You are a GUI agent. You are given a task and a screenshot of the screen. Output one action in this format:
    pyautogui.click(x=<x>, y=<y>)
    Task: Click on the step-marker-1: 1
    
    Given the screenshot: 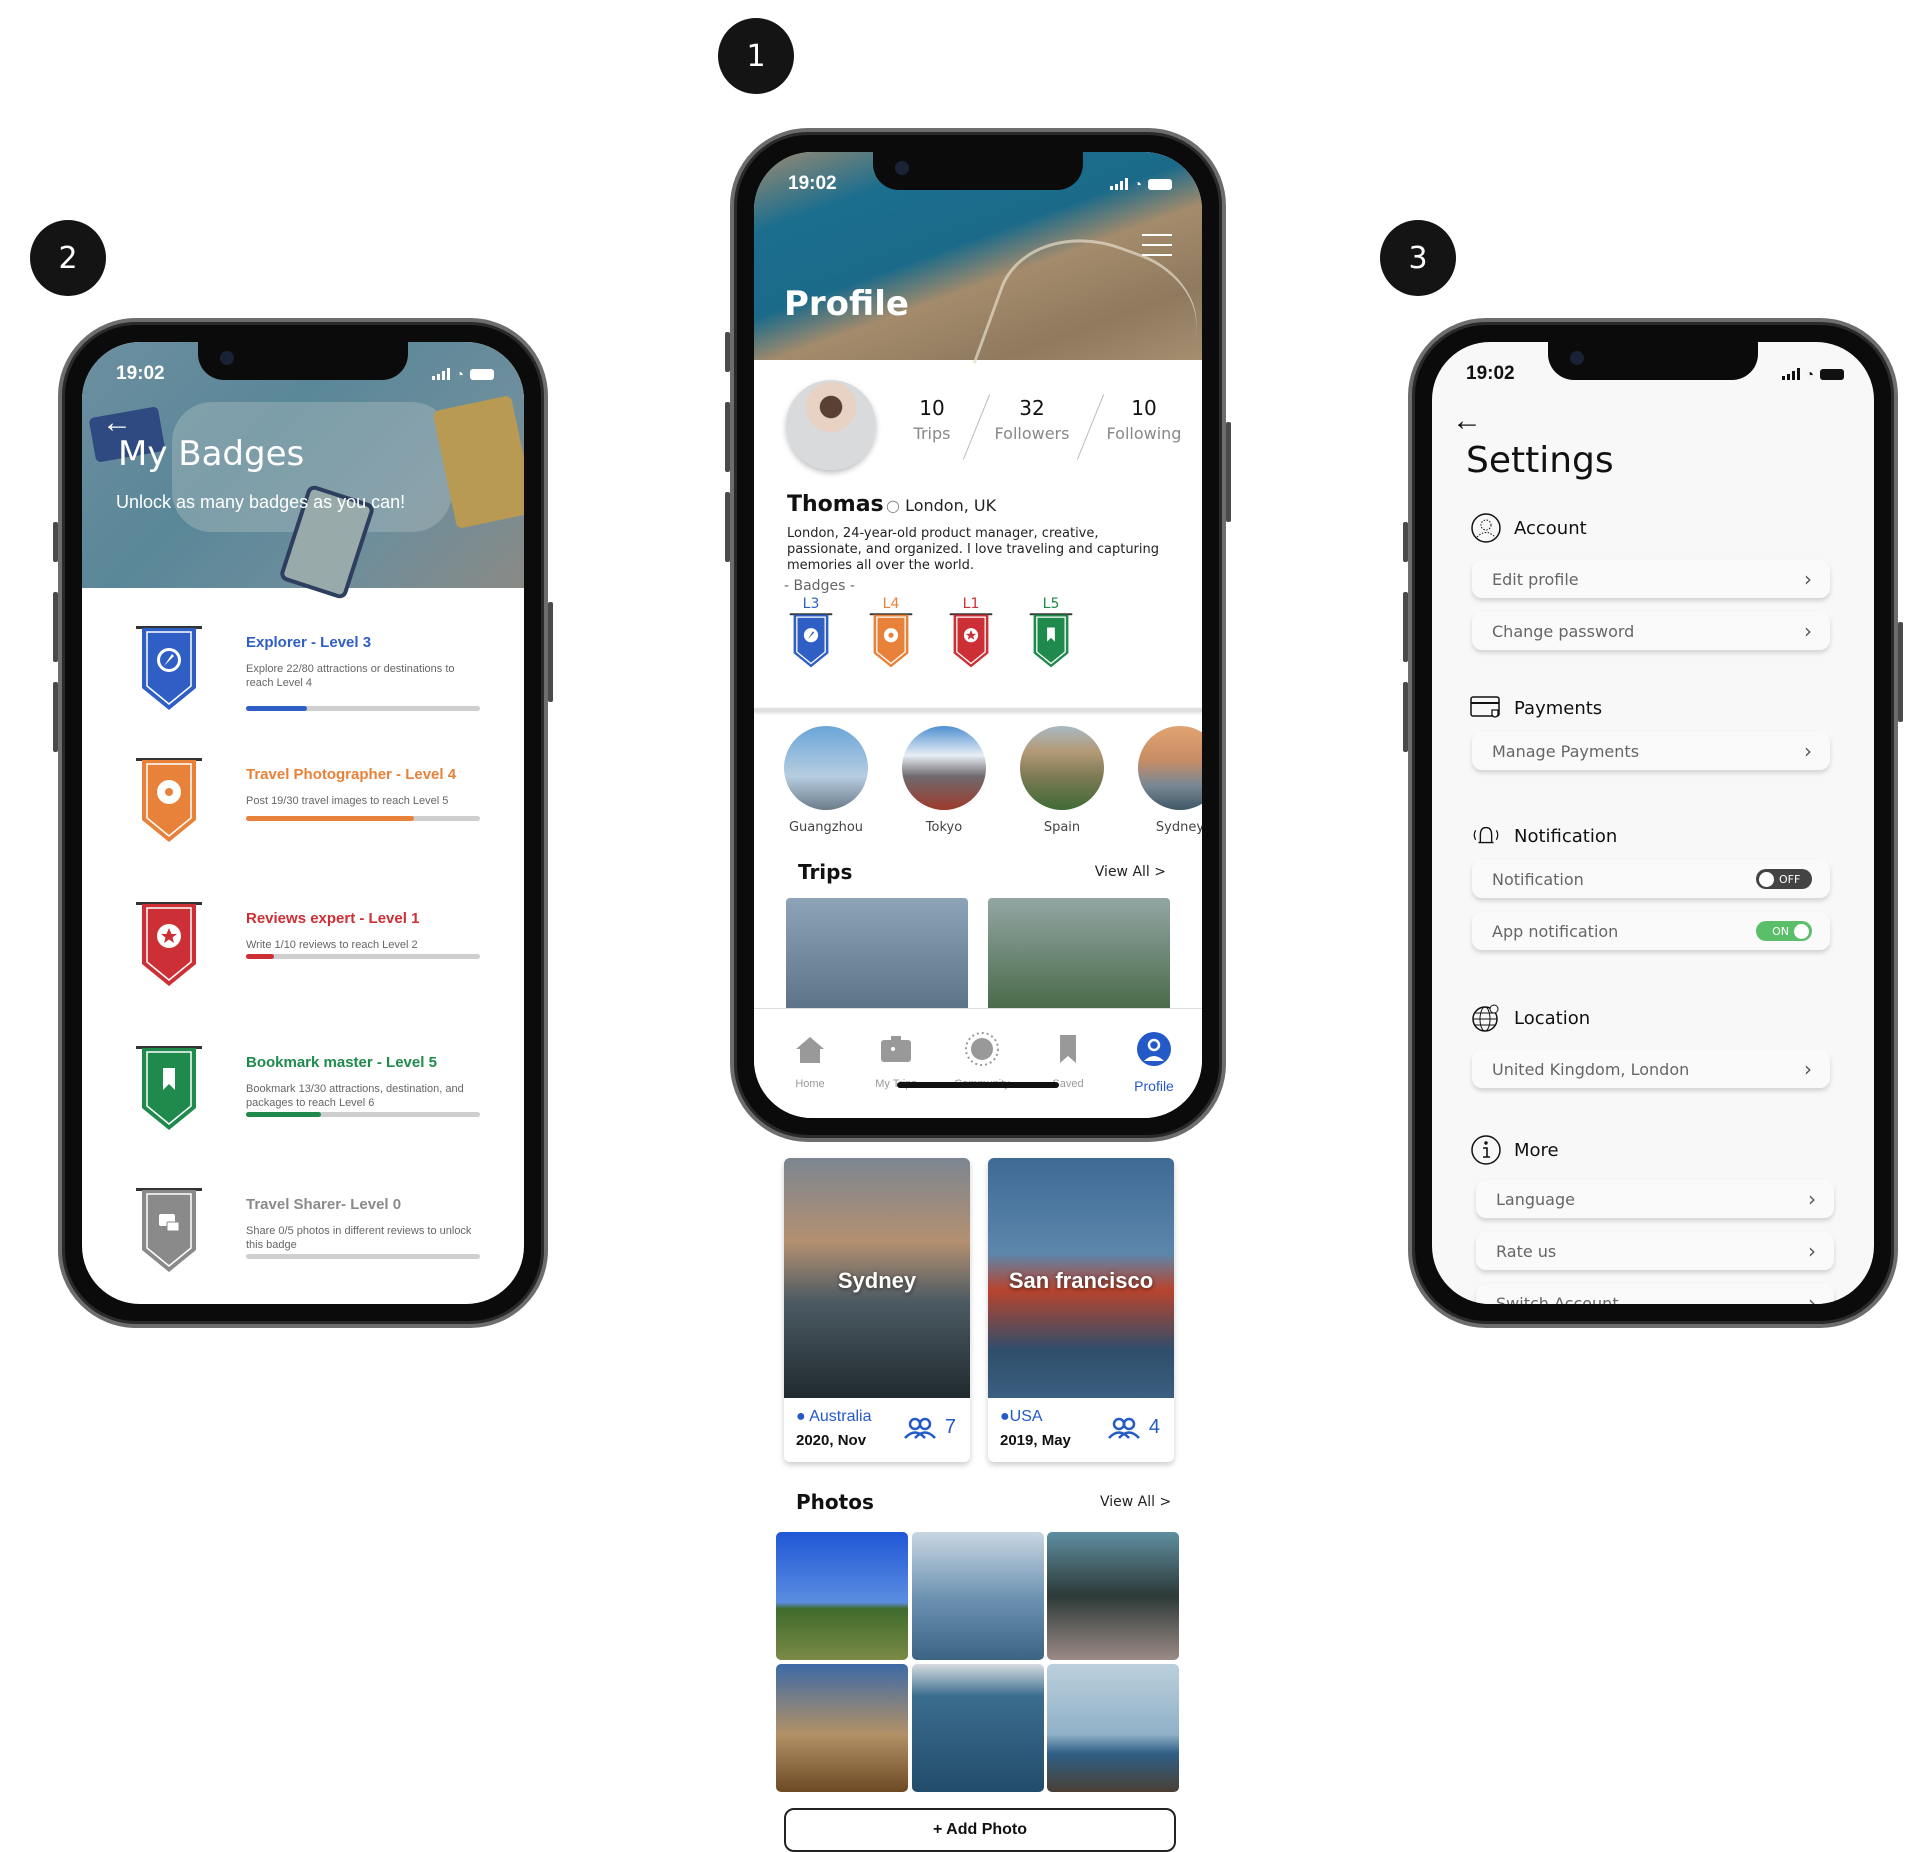 What is the action you would take?
    pyautogui.click(x=756, y=56)
    